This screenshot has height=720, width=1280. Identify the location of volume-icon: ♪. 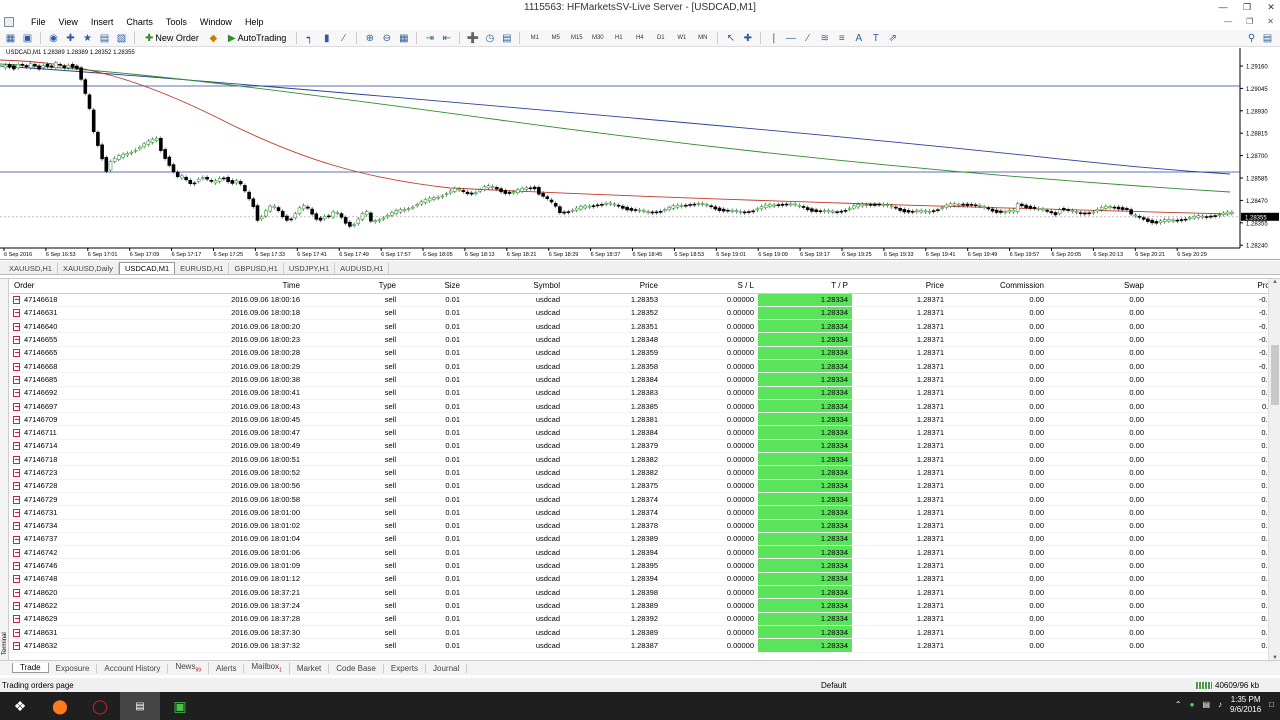
(1220, 705).